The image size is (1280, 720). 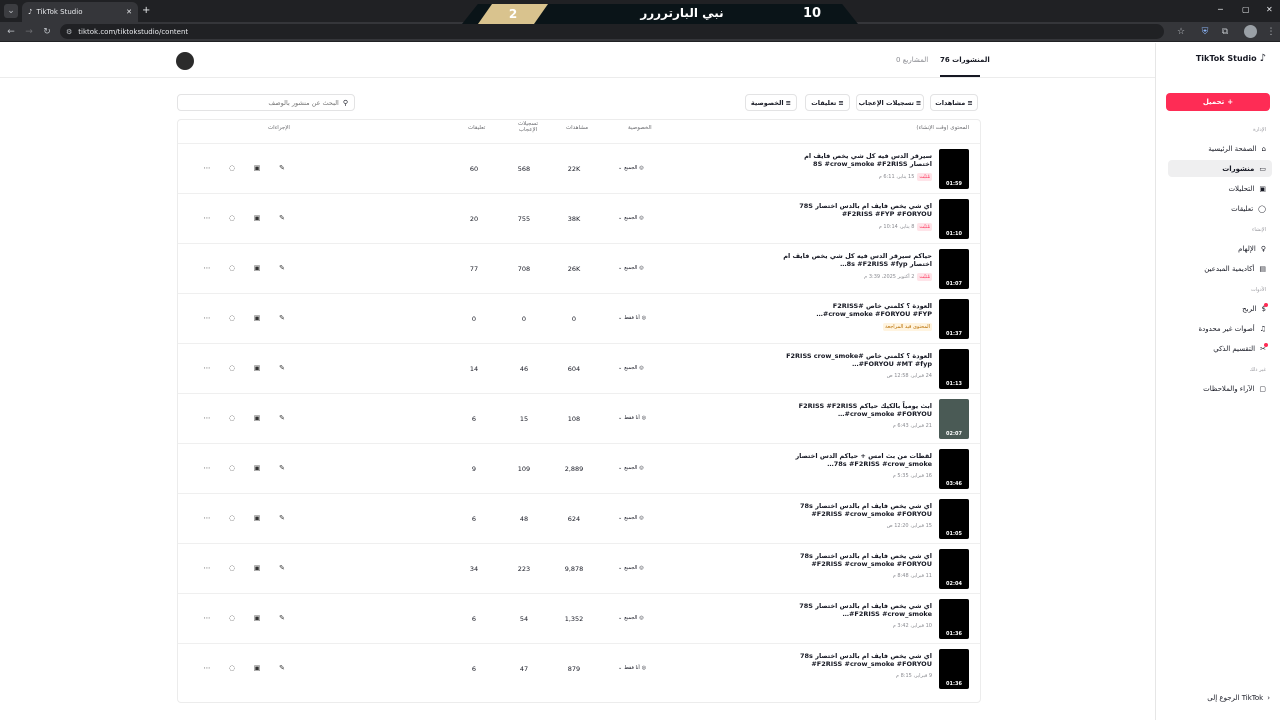 I want to click on filter-comments-button: تعليقات ≡, so click(x=827, y=102).